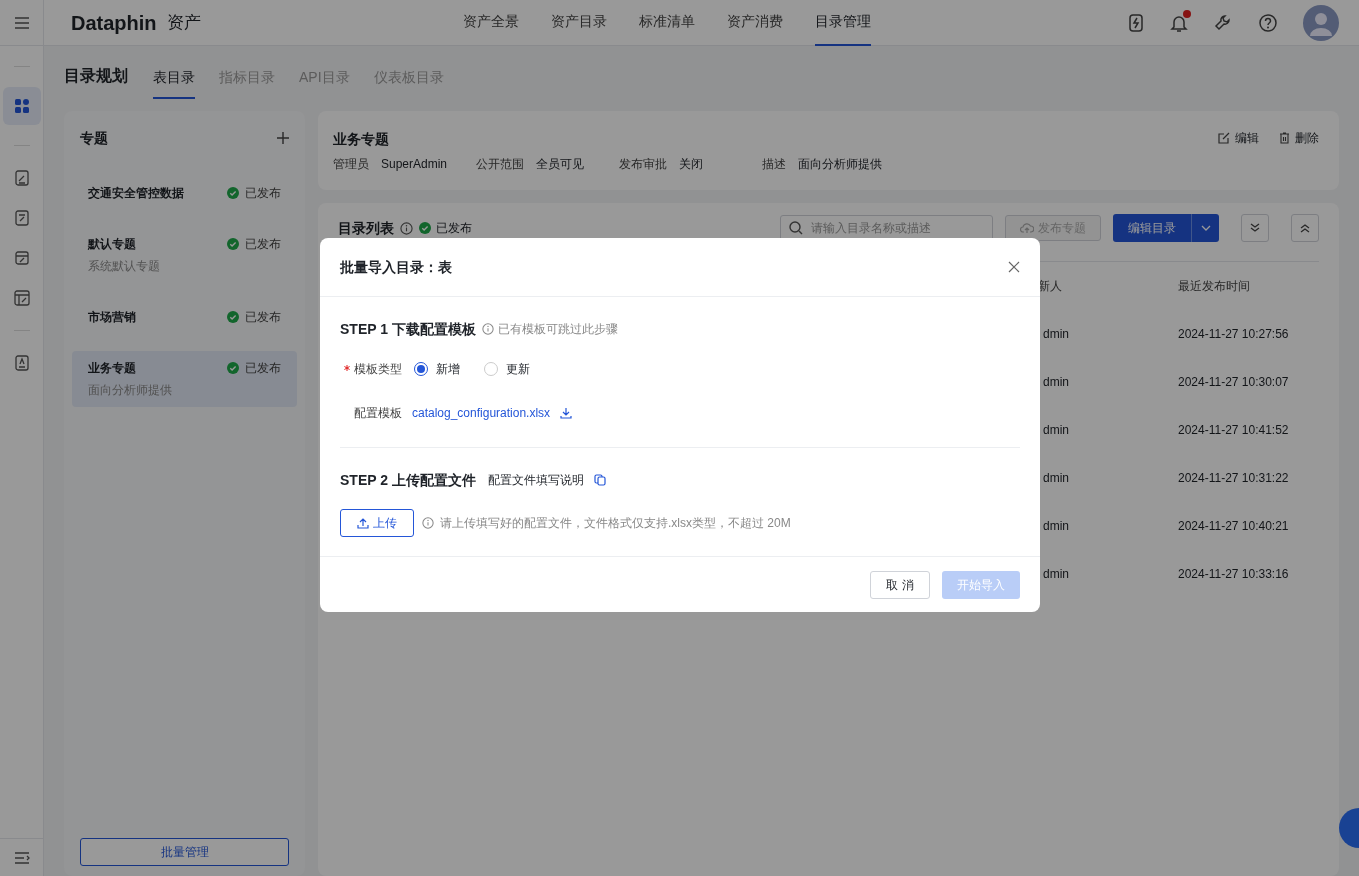 The width and height of the screenshot is (1359, 876). What do you see at coordinates (886, 228) in the screenshot?
I see `search-field: 请输入目录名称或描述` at bounding box center [886, 228].